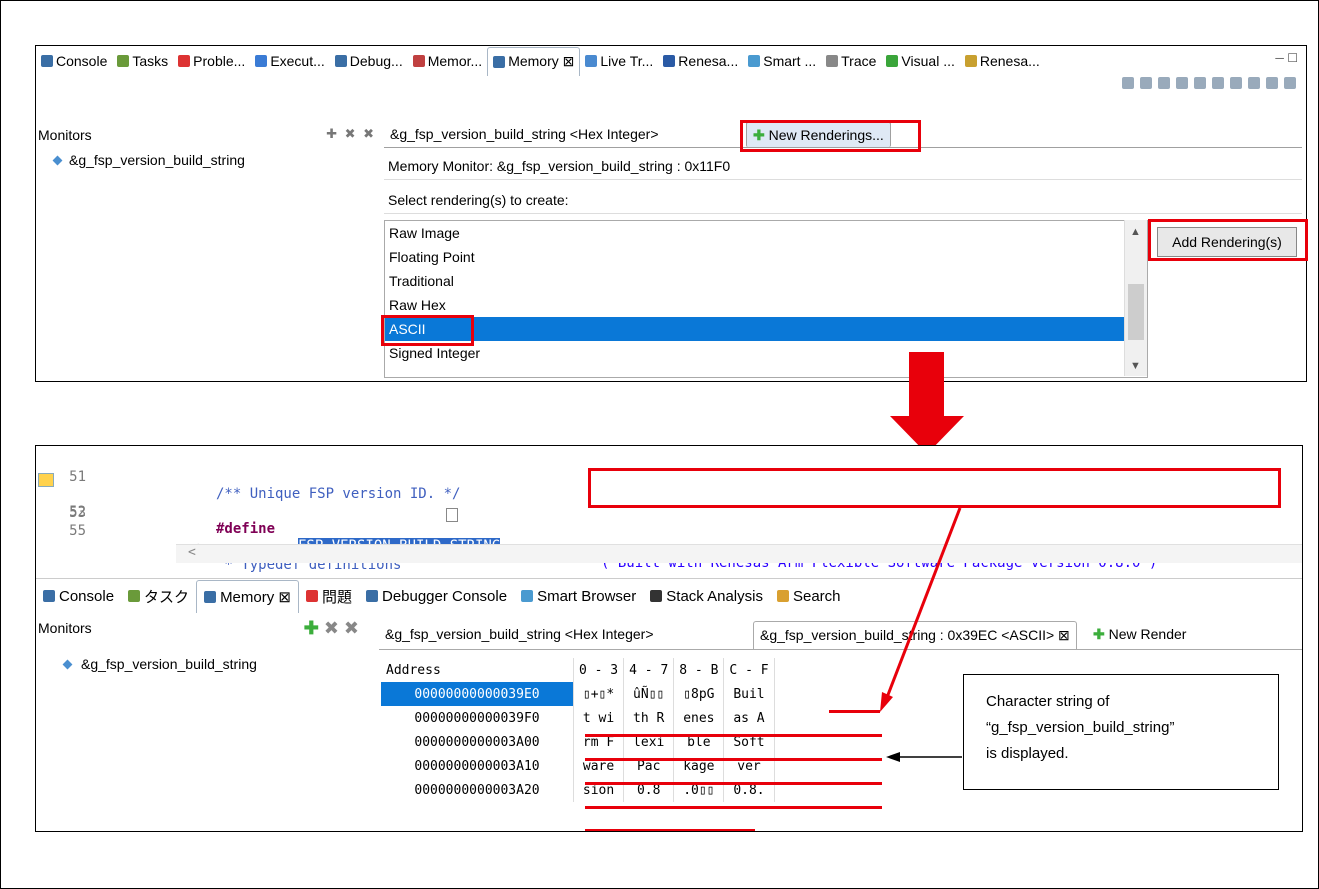 This screenshot has width=1319, height=889. What do you see at coordinates (599, 718) in the screenshot?
I see `memory-cell: t wi` at bounding box center [599, 718].